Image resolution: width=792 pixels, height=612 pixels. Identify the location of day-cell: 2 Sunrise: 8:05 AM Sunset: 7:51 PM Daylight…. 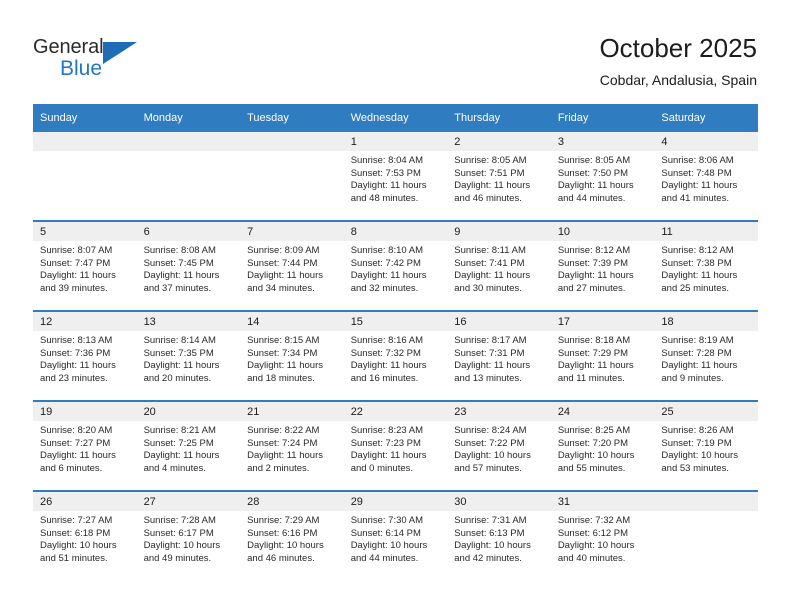
(499, 176).